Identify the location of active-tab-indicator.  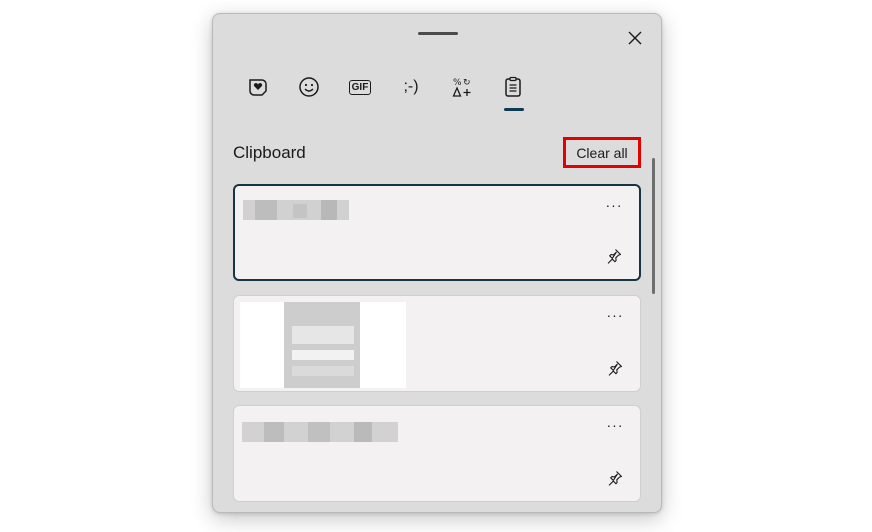
(514, 109).